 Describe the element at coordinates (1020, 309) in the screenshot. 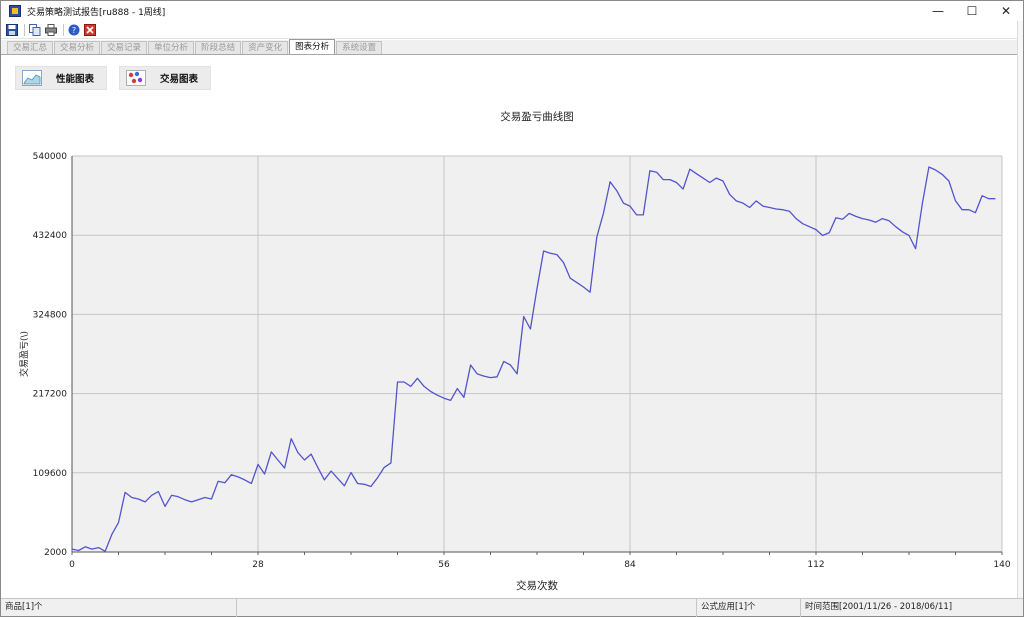

I see `window-right-border` at that location.